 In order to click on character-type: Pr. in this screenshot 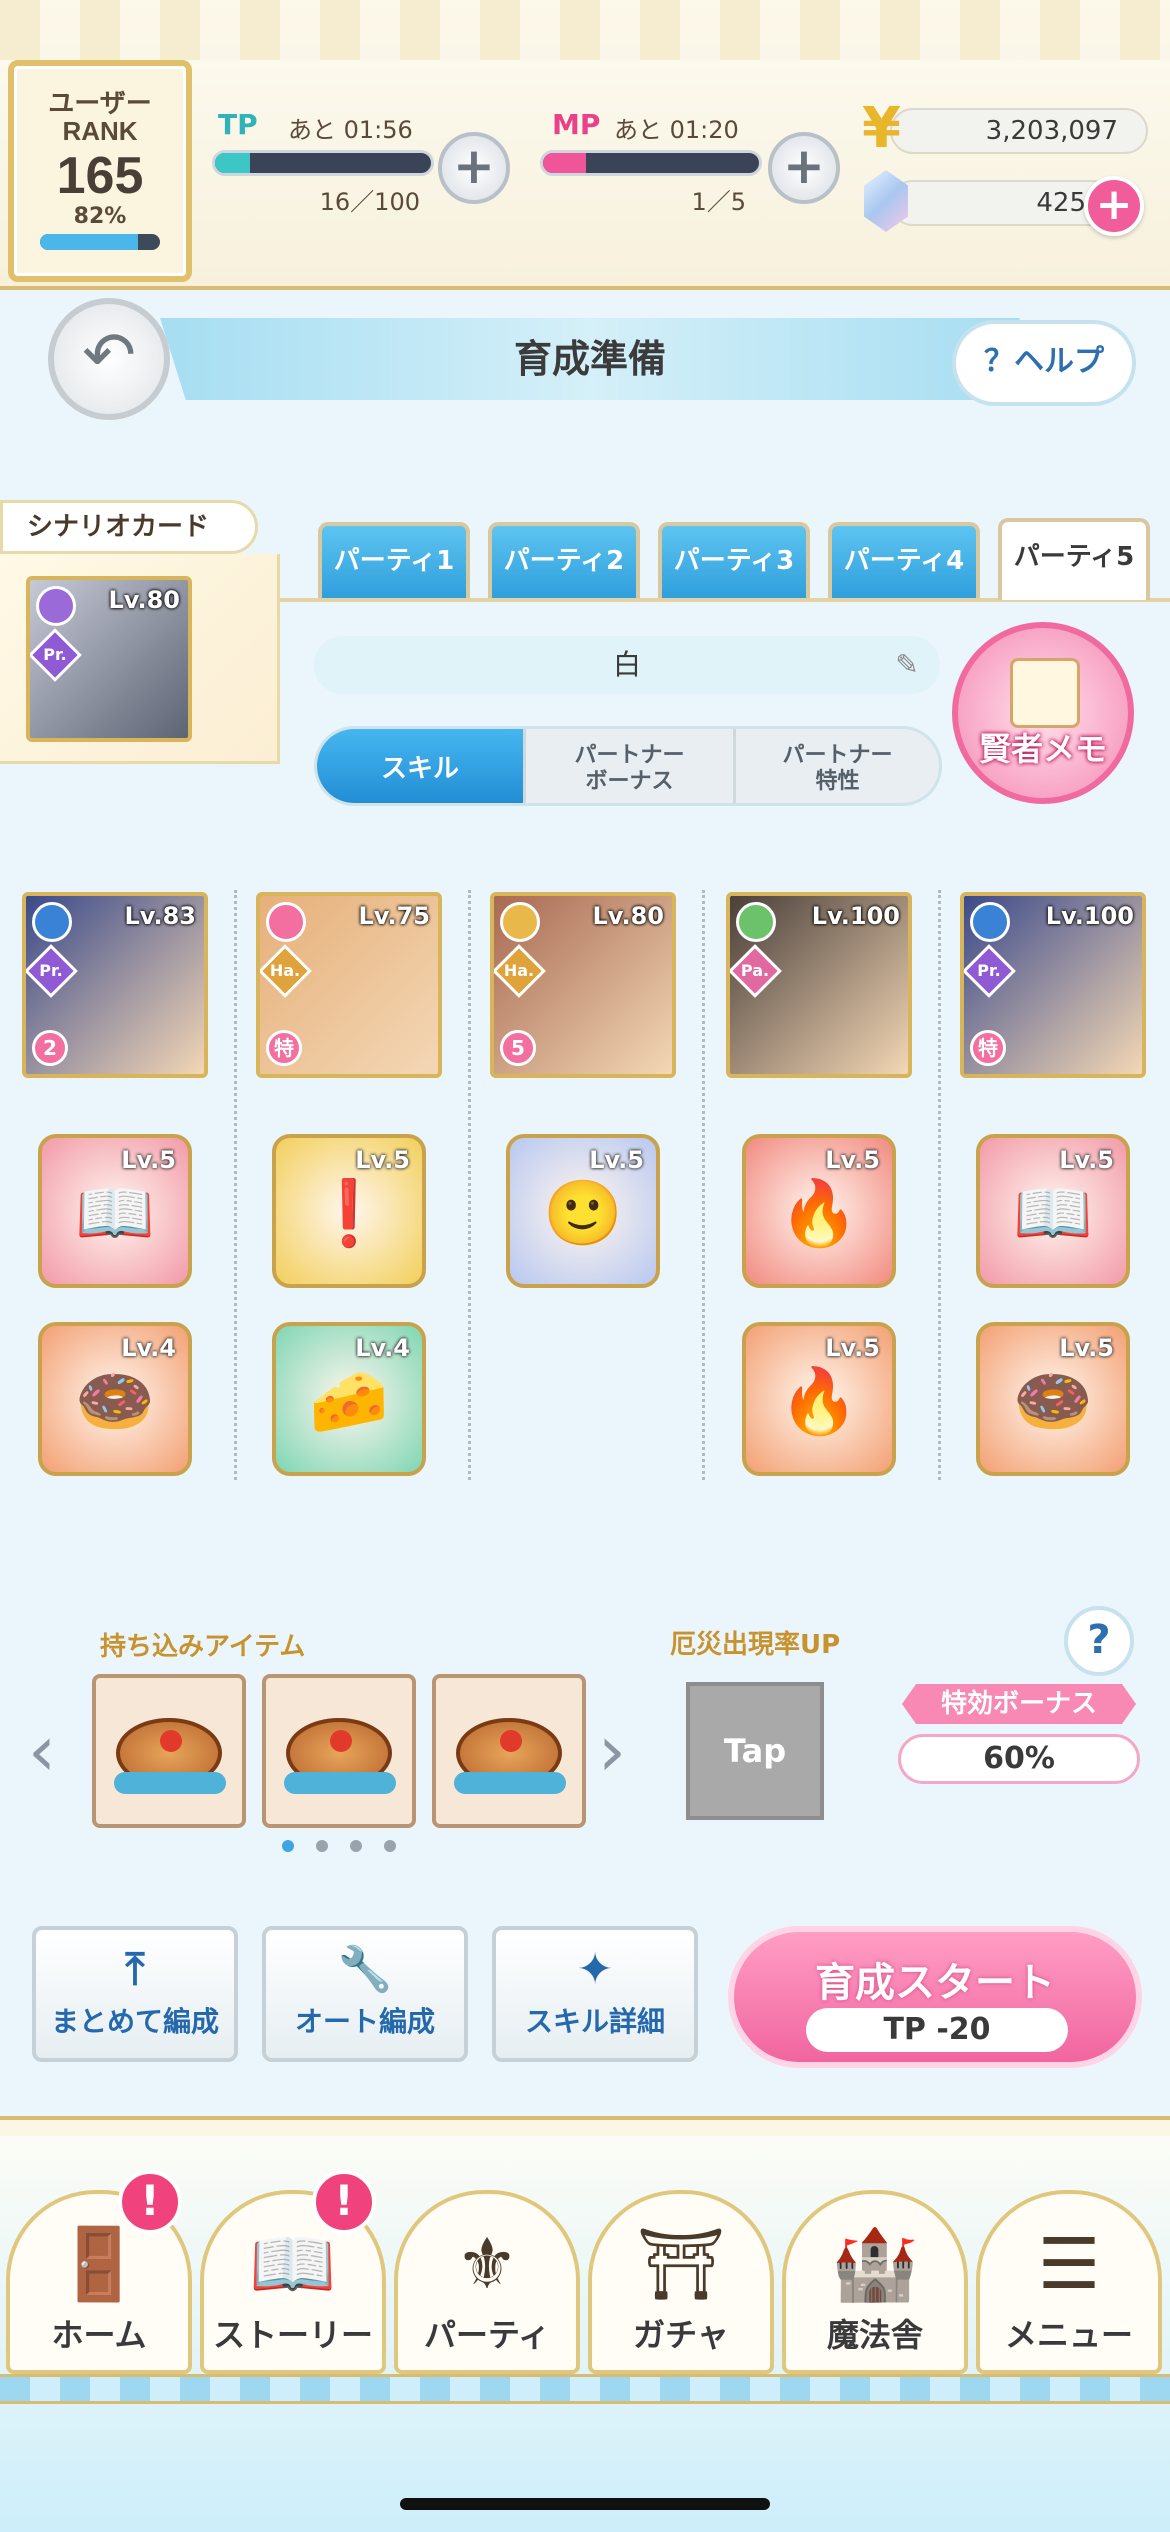, I will do `click(51, 970)`.